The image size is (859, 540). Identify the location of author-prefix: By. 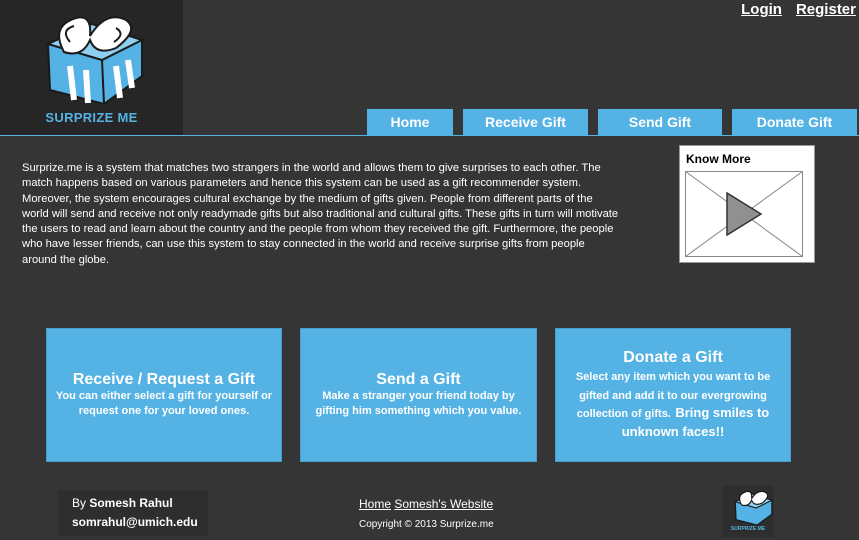
(81, 503).